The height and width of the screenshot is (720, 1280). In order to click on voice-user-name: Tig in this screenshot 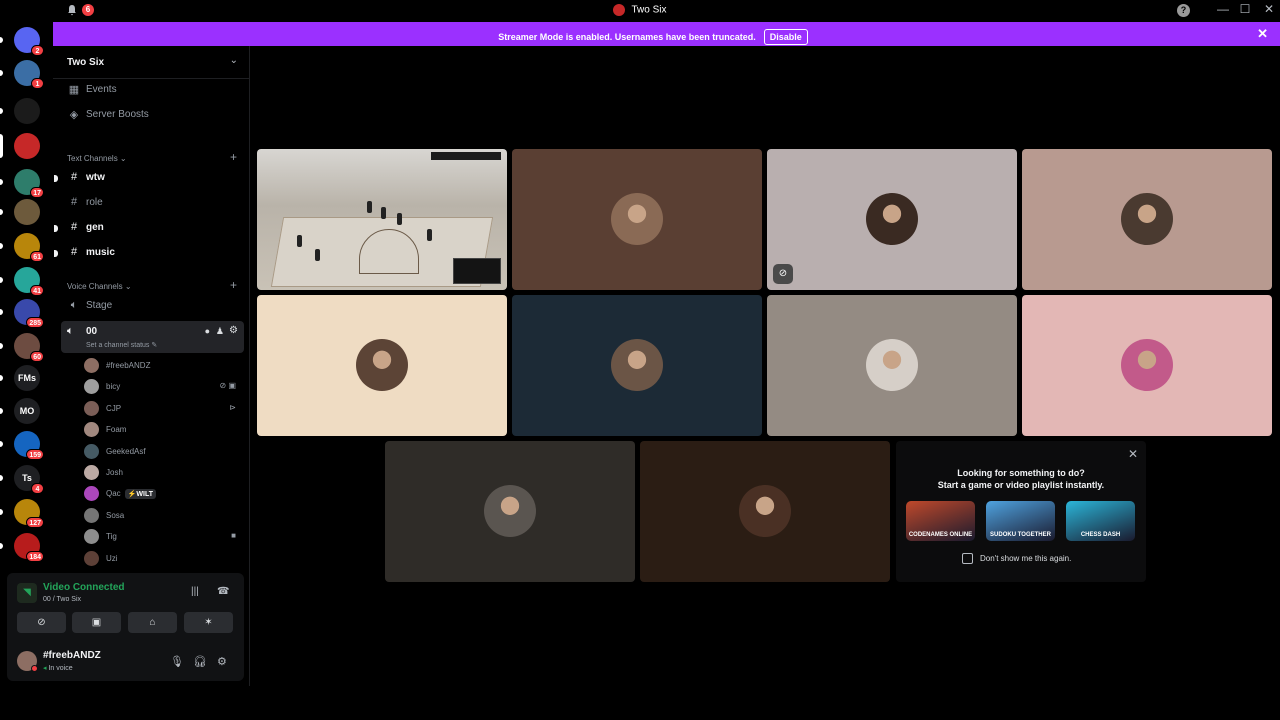, I will do `click(111, 537)`.